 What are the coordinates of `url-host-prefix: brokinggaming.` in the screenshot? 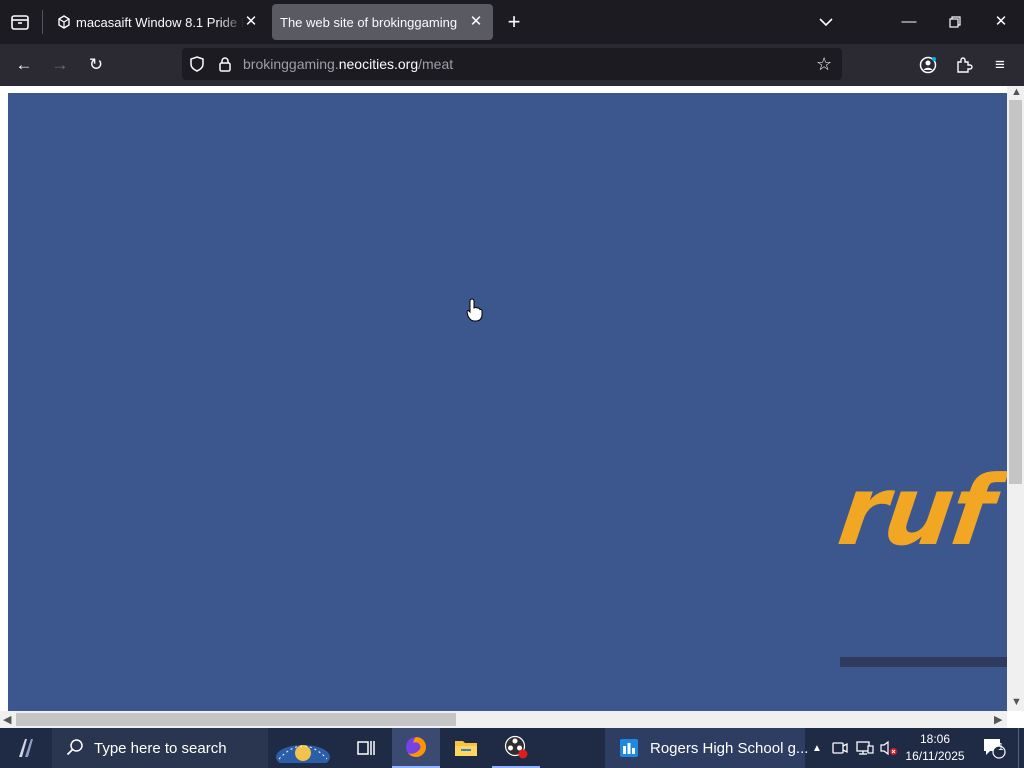 It's located at (291, 64).